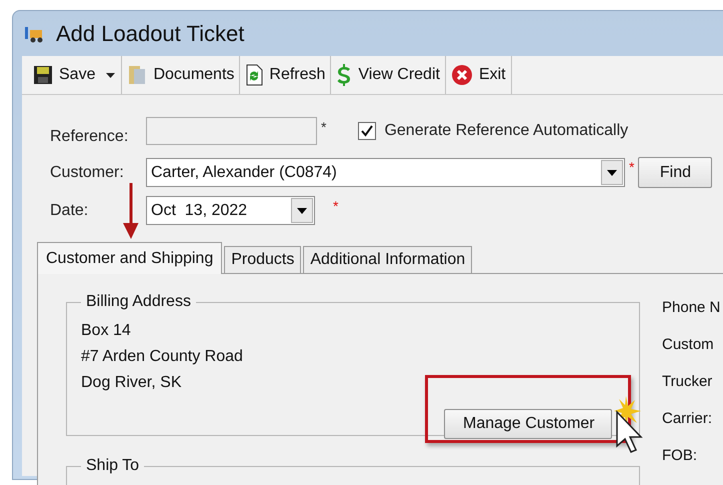  What do you see at coordinates (244, 172) in the screenshot?
I see `combo-value: Carter, Alexander (C0874)` at bounding box center [244, 172].